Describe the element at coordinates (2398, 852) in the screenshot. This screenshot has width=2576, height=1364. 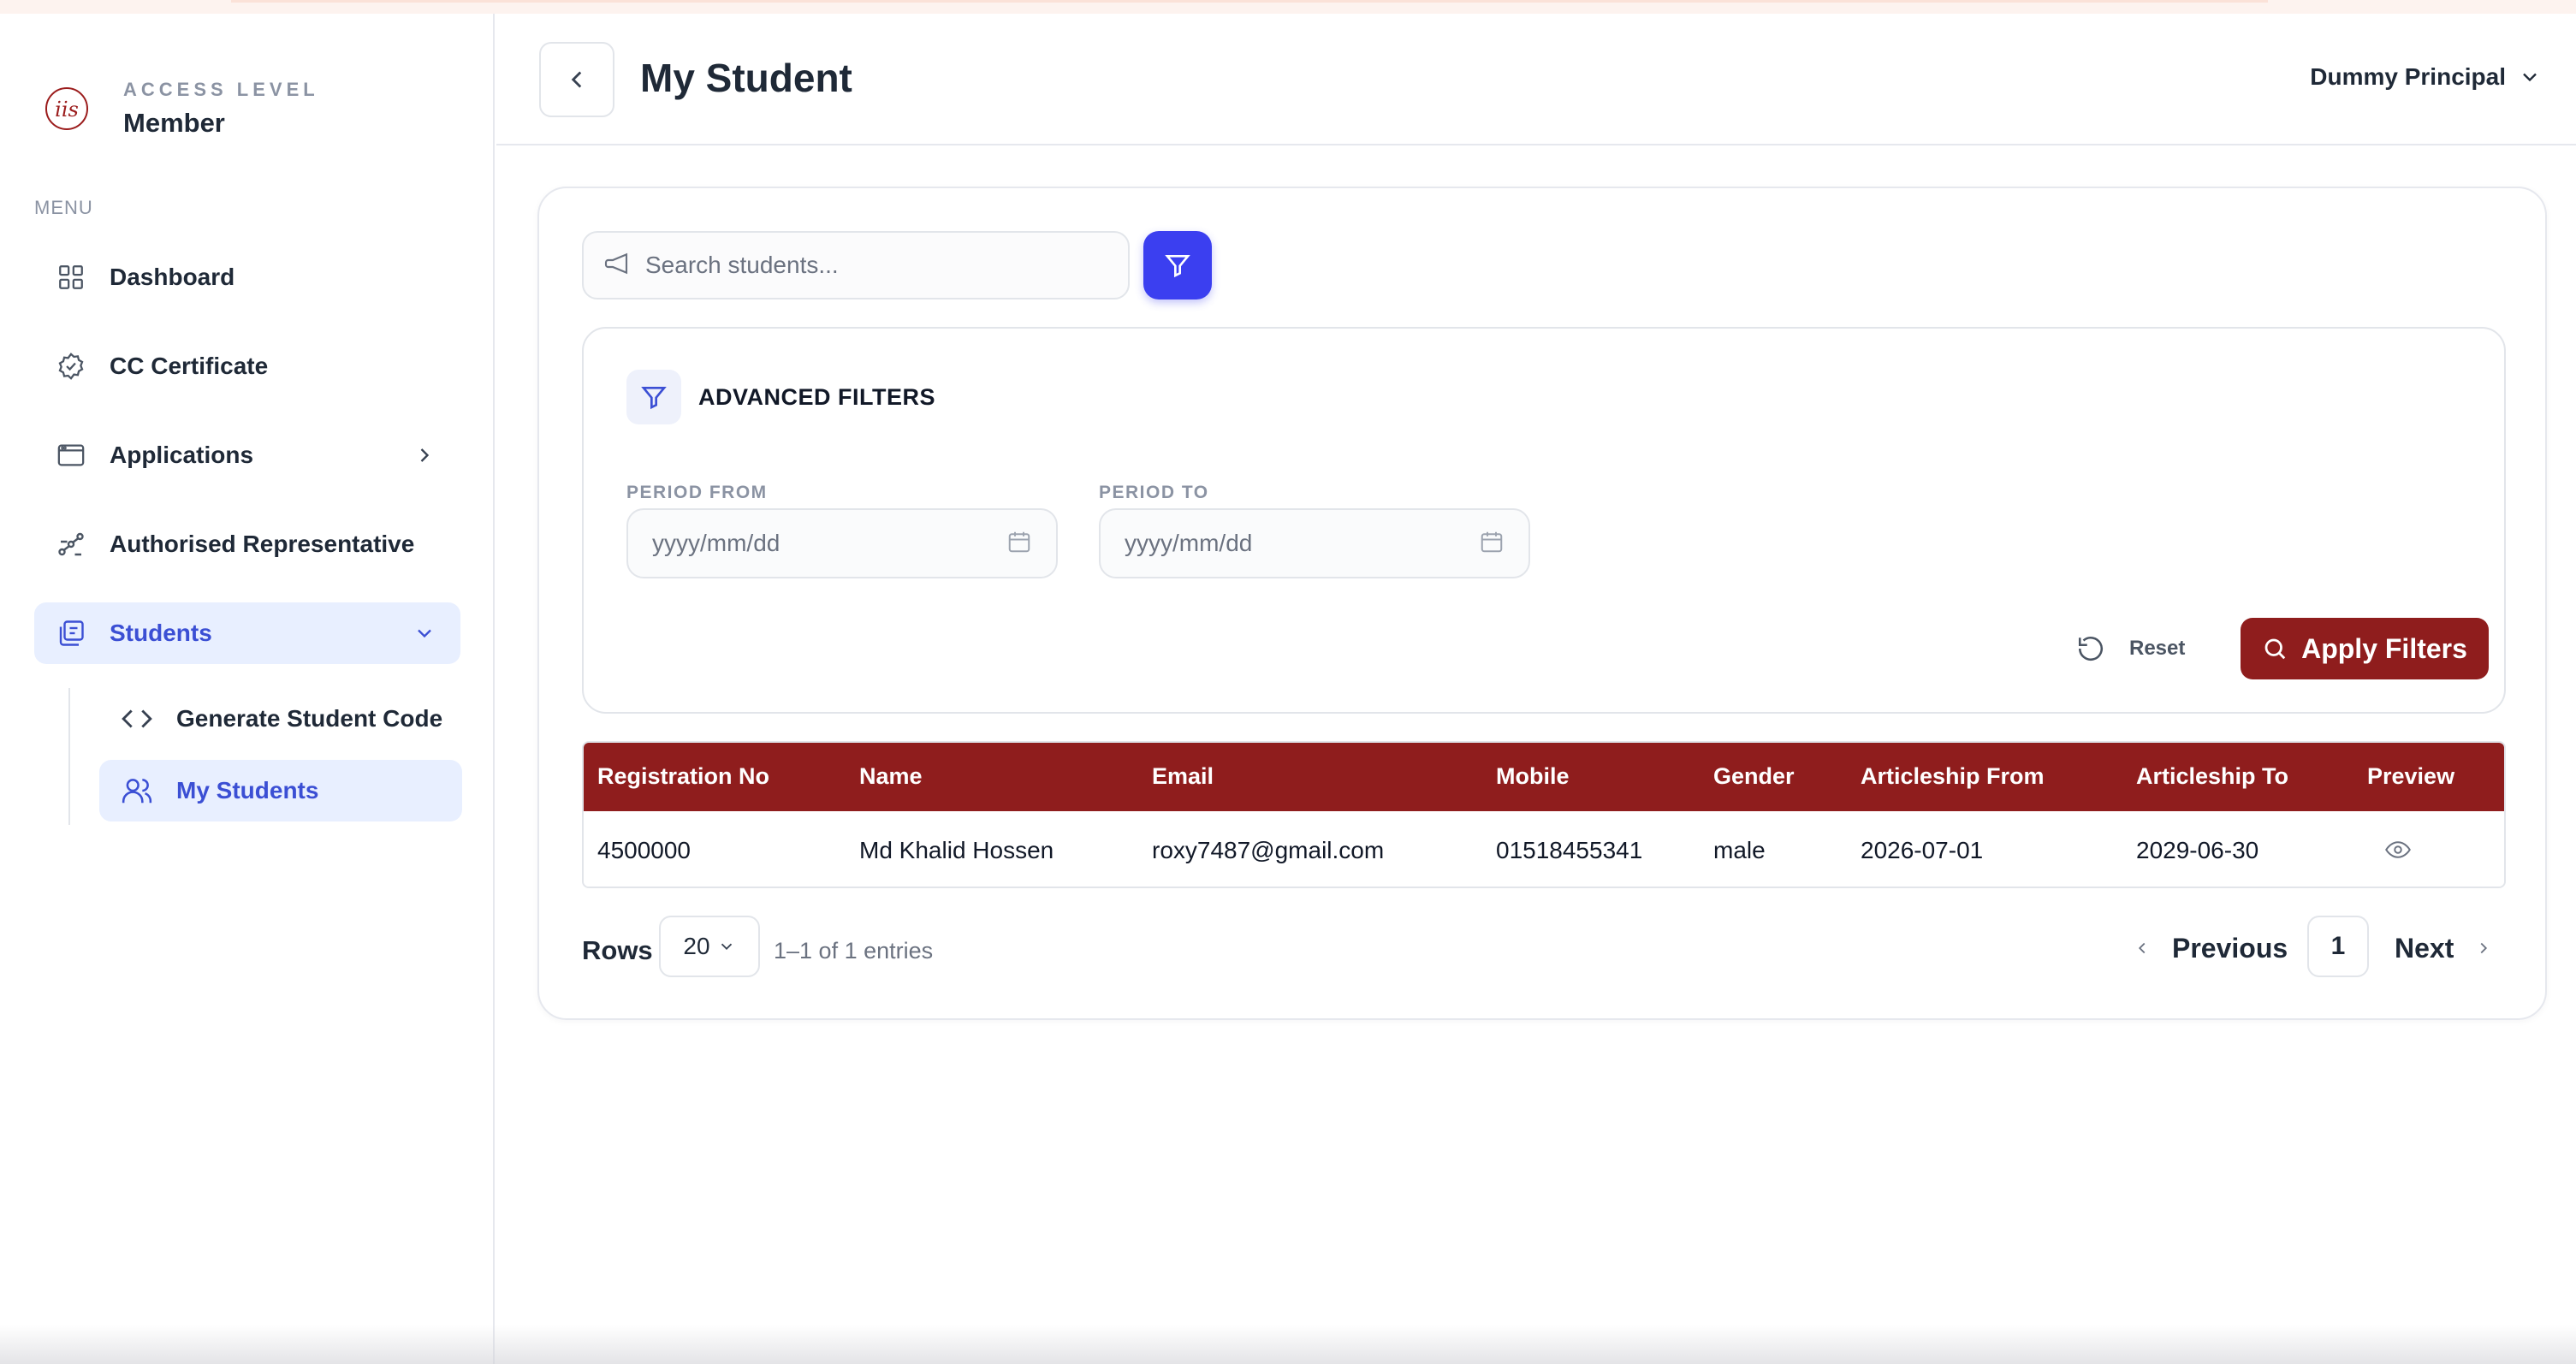
I see `eye-icon` at that location.